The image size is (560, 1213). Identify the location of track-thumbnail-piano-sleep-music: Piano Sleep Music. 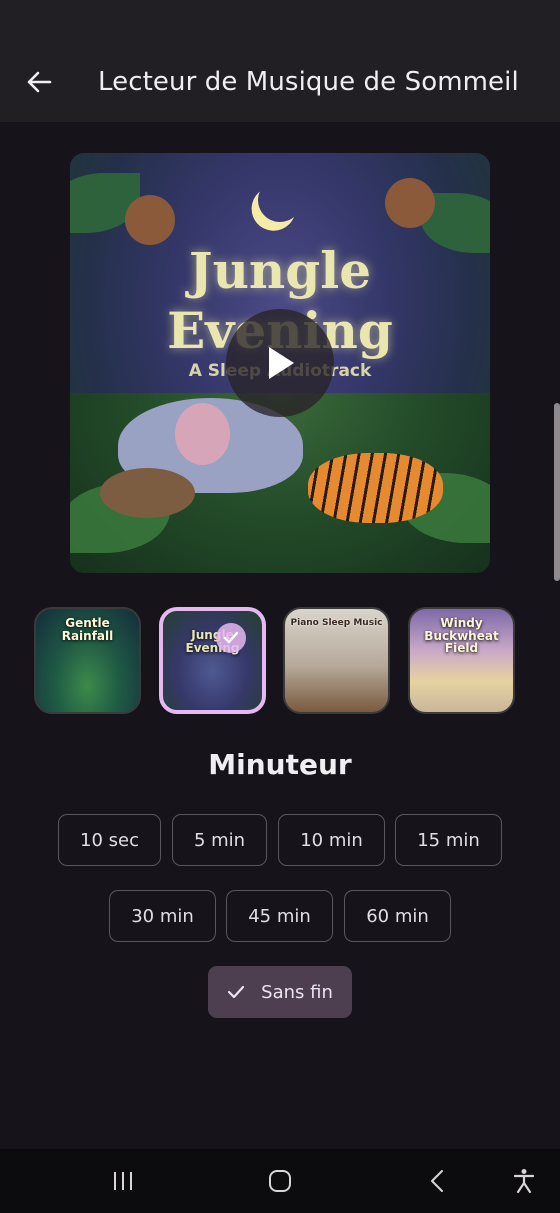
(336, 660).